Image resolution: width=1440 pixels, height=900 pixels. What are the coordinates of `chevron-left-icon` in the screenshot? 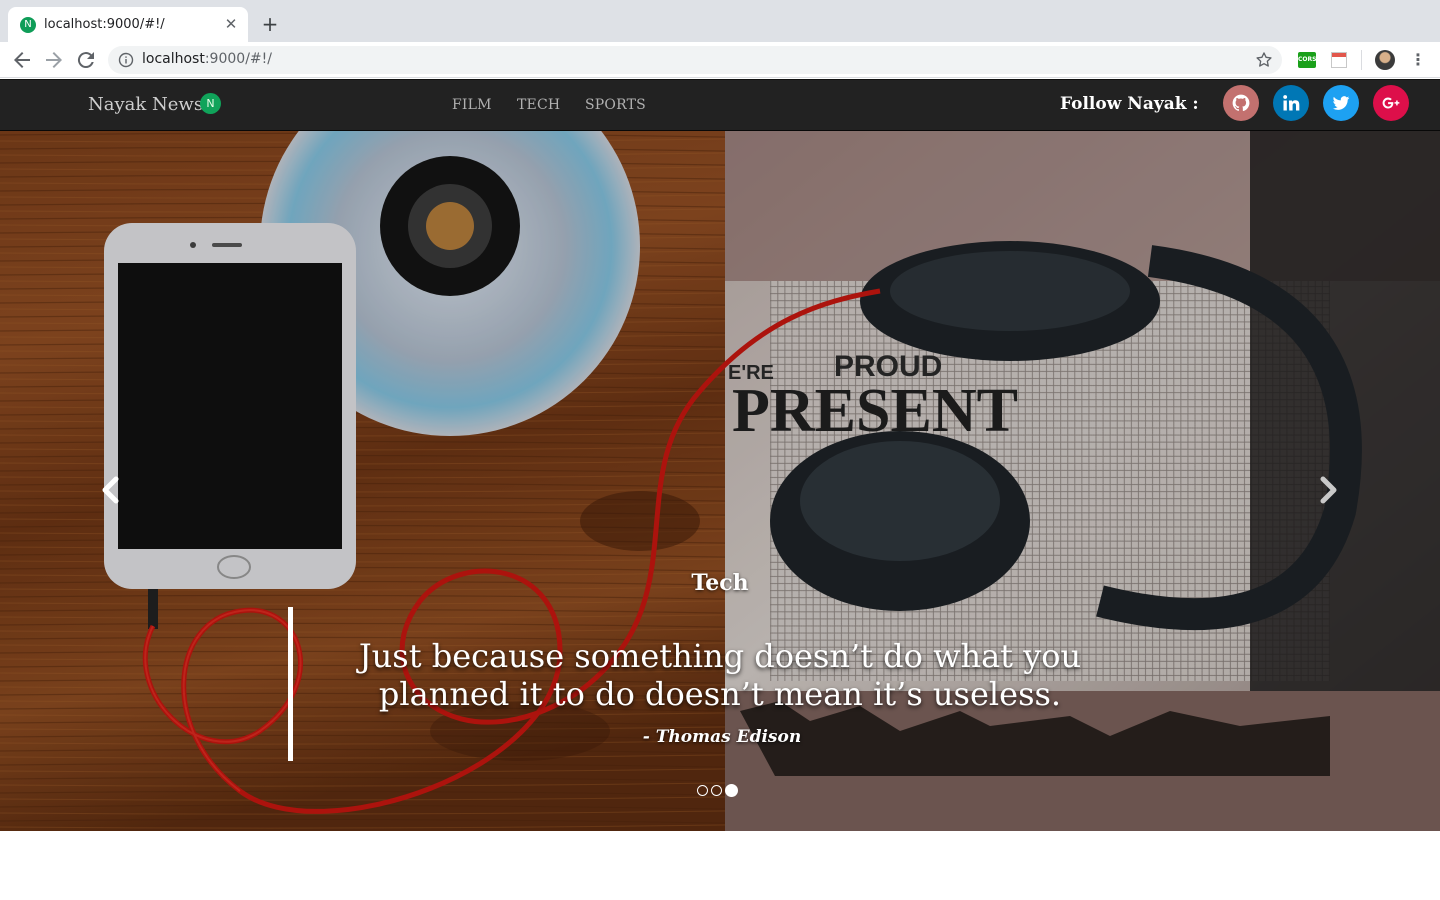 It's located at (110, 490).